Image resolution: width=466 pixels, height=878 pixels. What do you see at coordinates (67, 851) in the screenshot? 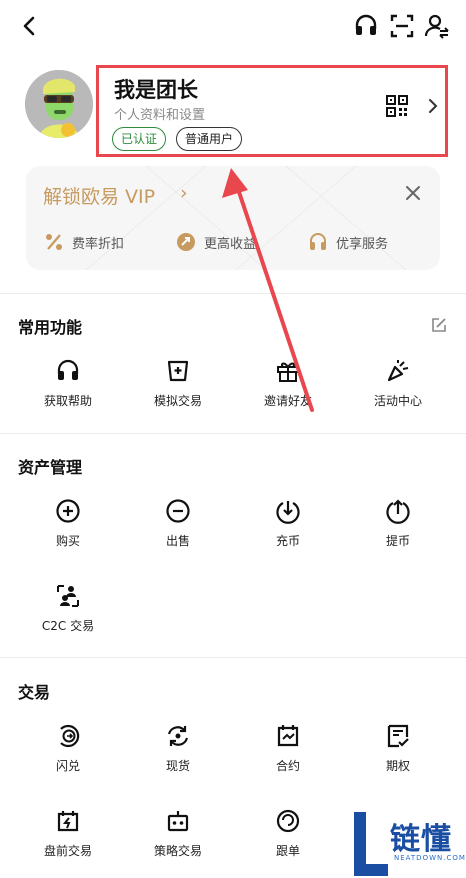
I see `grid-item-label: 盘前交易` at bounding box center [67, 851].